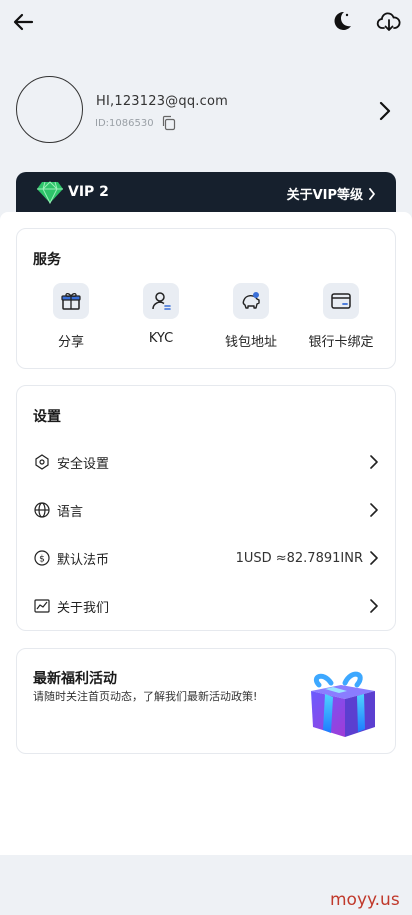 The width and height of the screenshot is (412, 915). I want to click on profile-section: HI,123123@qq.com ID:1086530, so click(206, 115).